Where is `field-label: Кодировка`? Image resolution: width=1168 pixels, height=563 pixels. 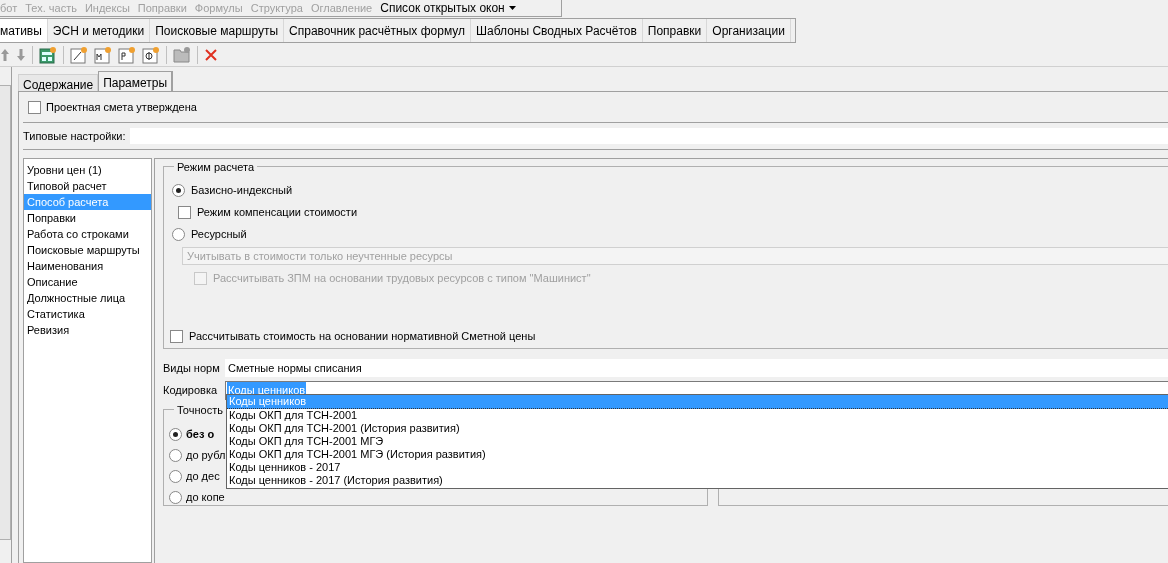
field-label: Кодировка is located at coordinates (191, 390).